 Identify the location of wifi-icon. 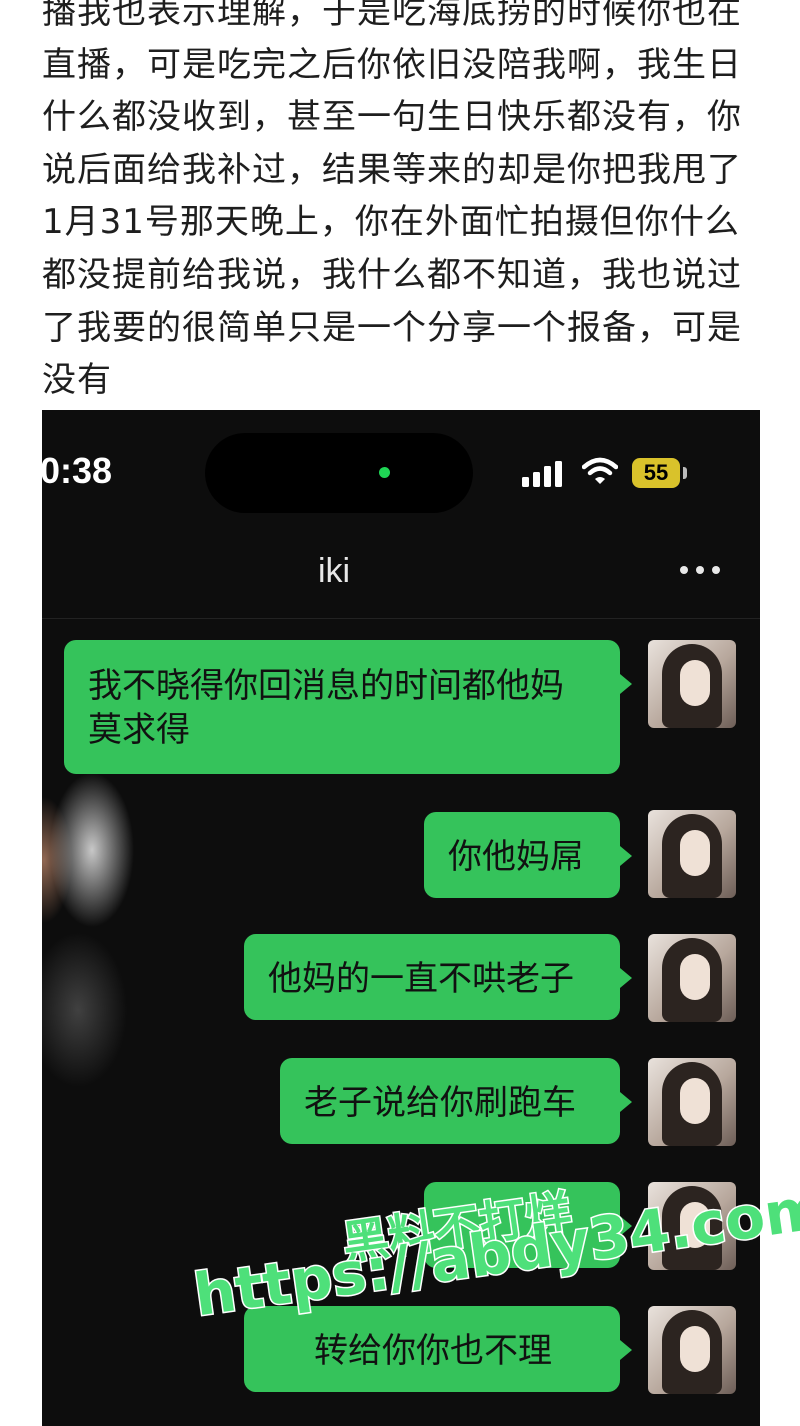
(600, 470).